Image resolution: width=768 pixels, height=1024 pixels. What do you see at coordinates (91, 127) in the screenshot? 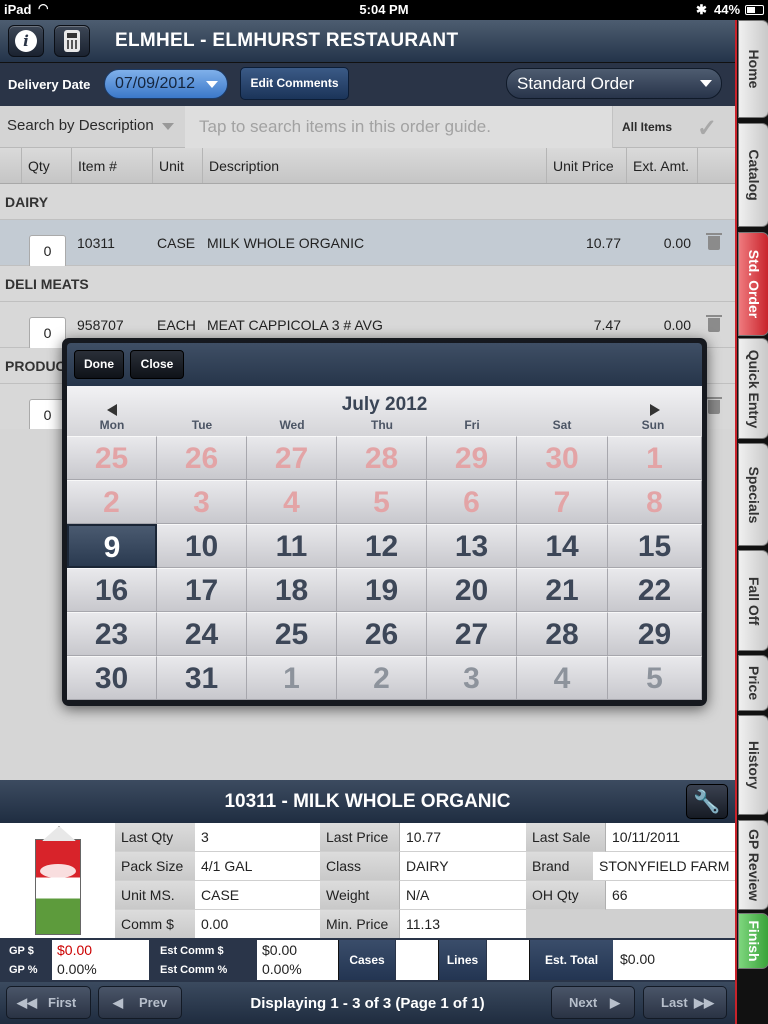
I see `search-mode-select: Search by Description` at bounding box center [91, 127].